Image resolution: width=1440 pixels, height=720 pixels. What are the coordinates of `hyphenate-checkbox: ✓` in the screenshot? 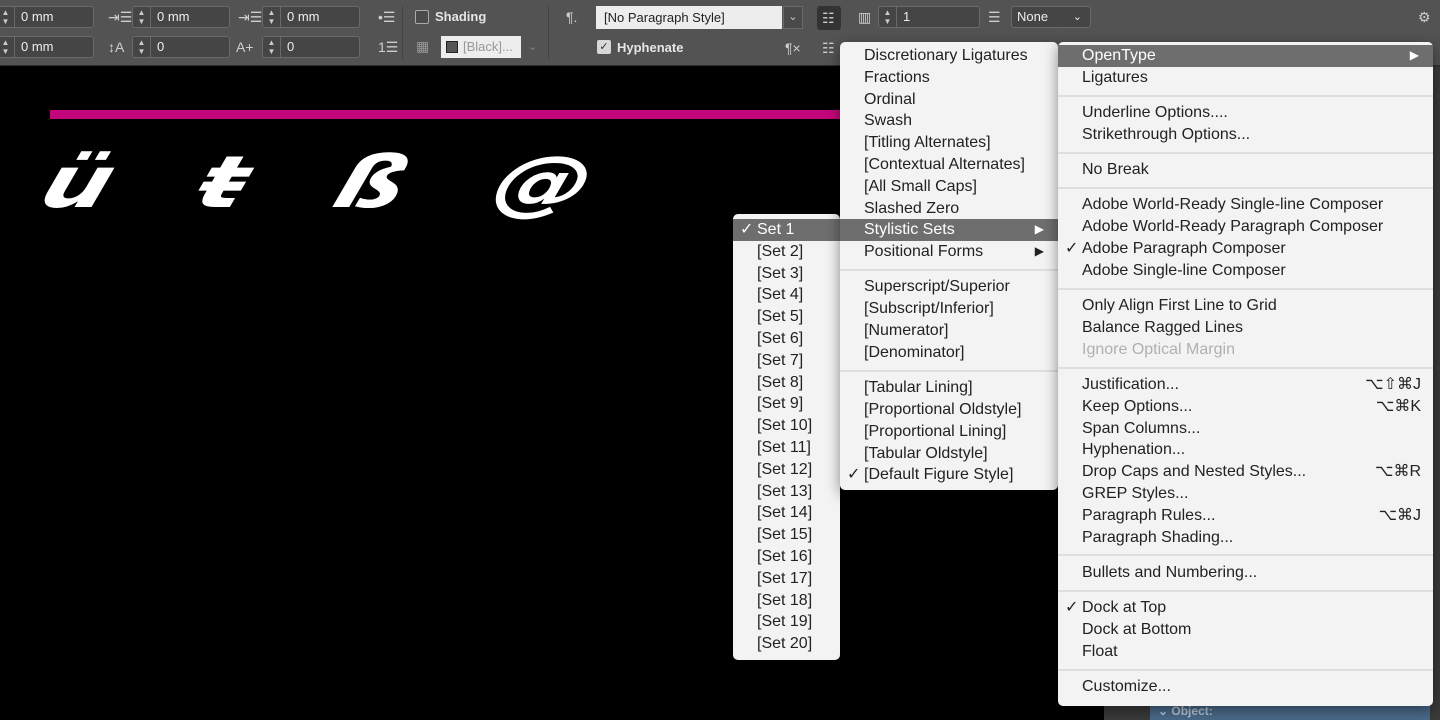 It's located at (604, 47).